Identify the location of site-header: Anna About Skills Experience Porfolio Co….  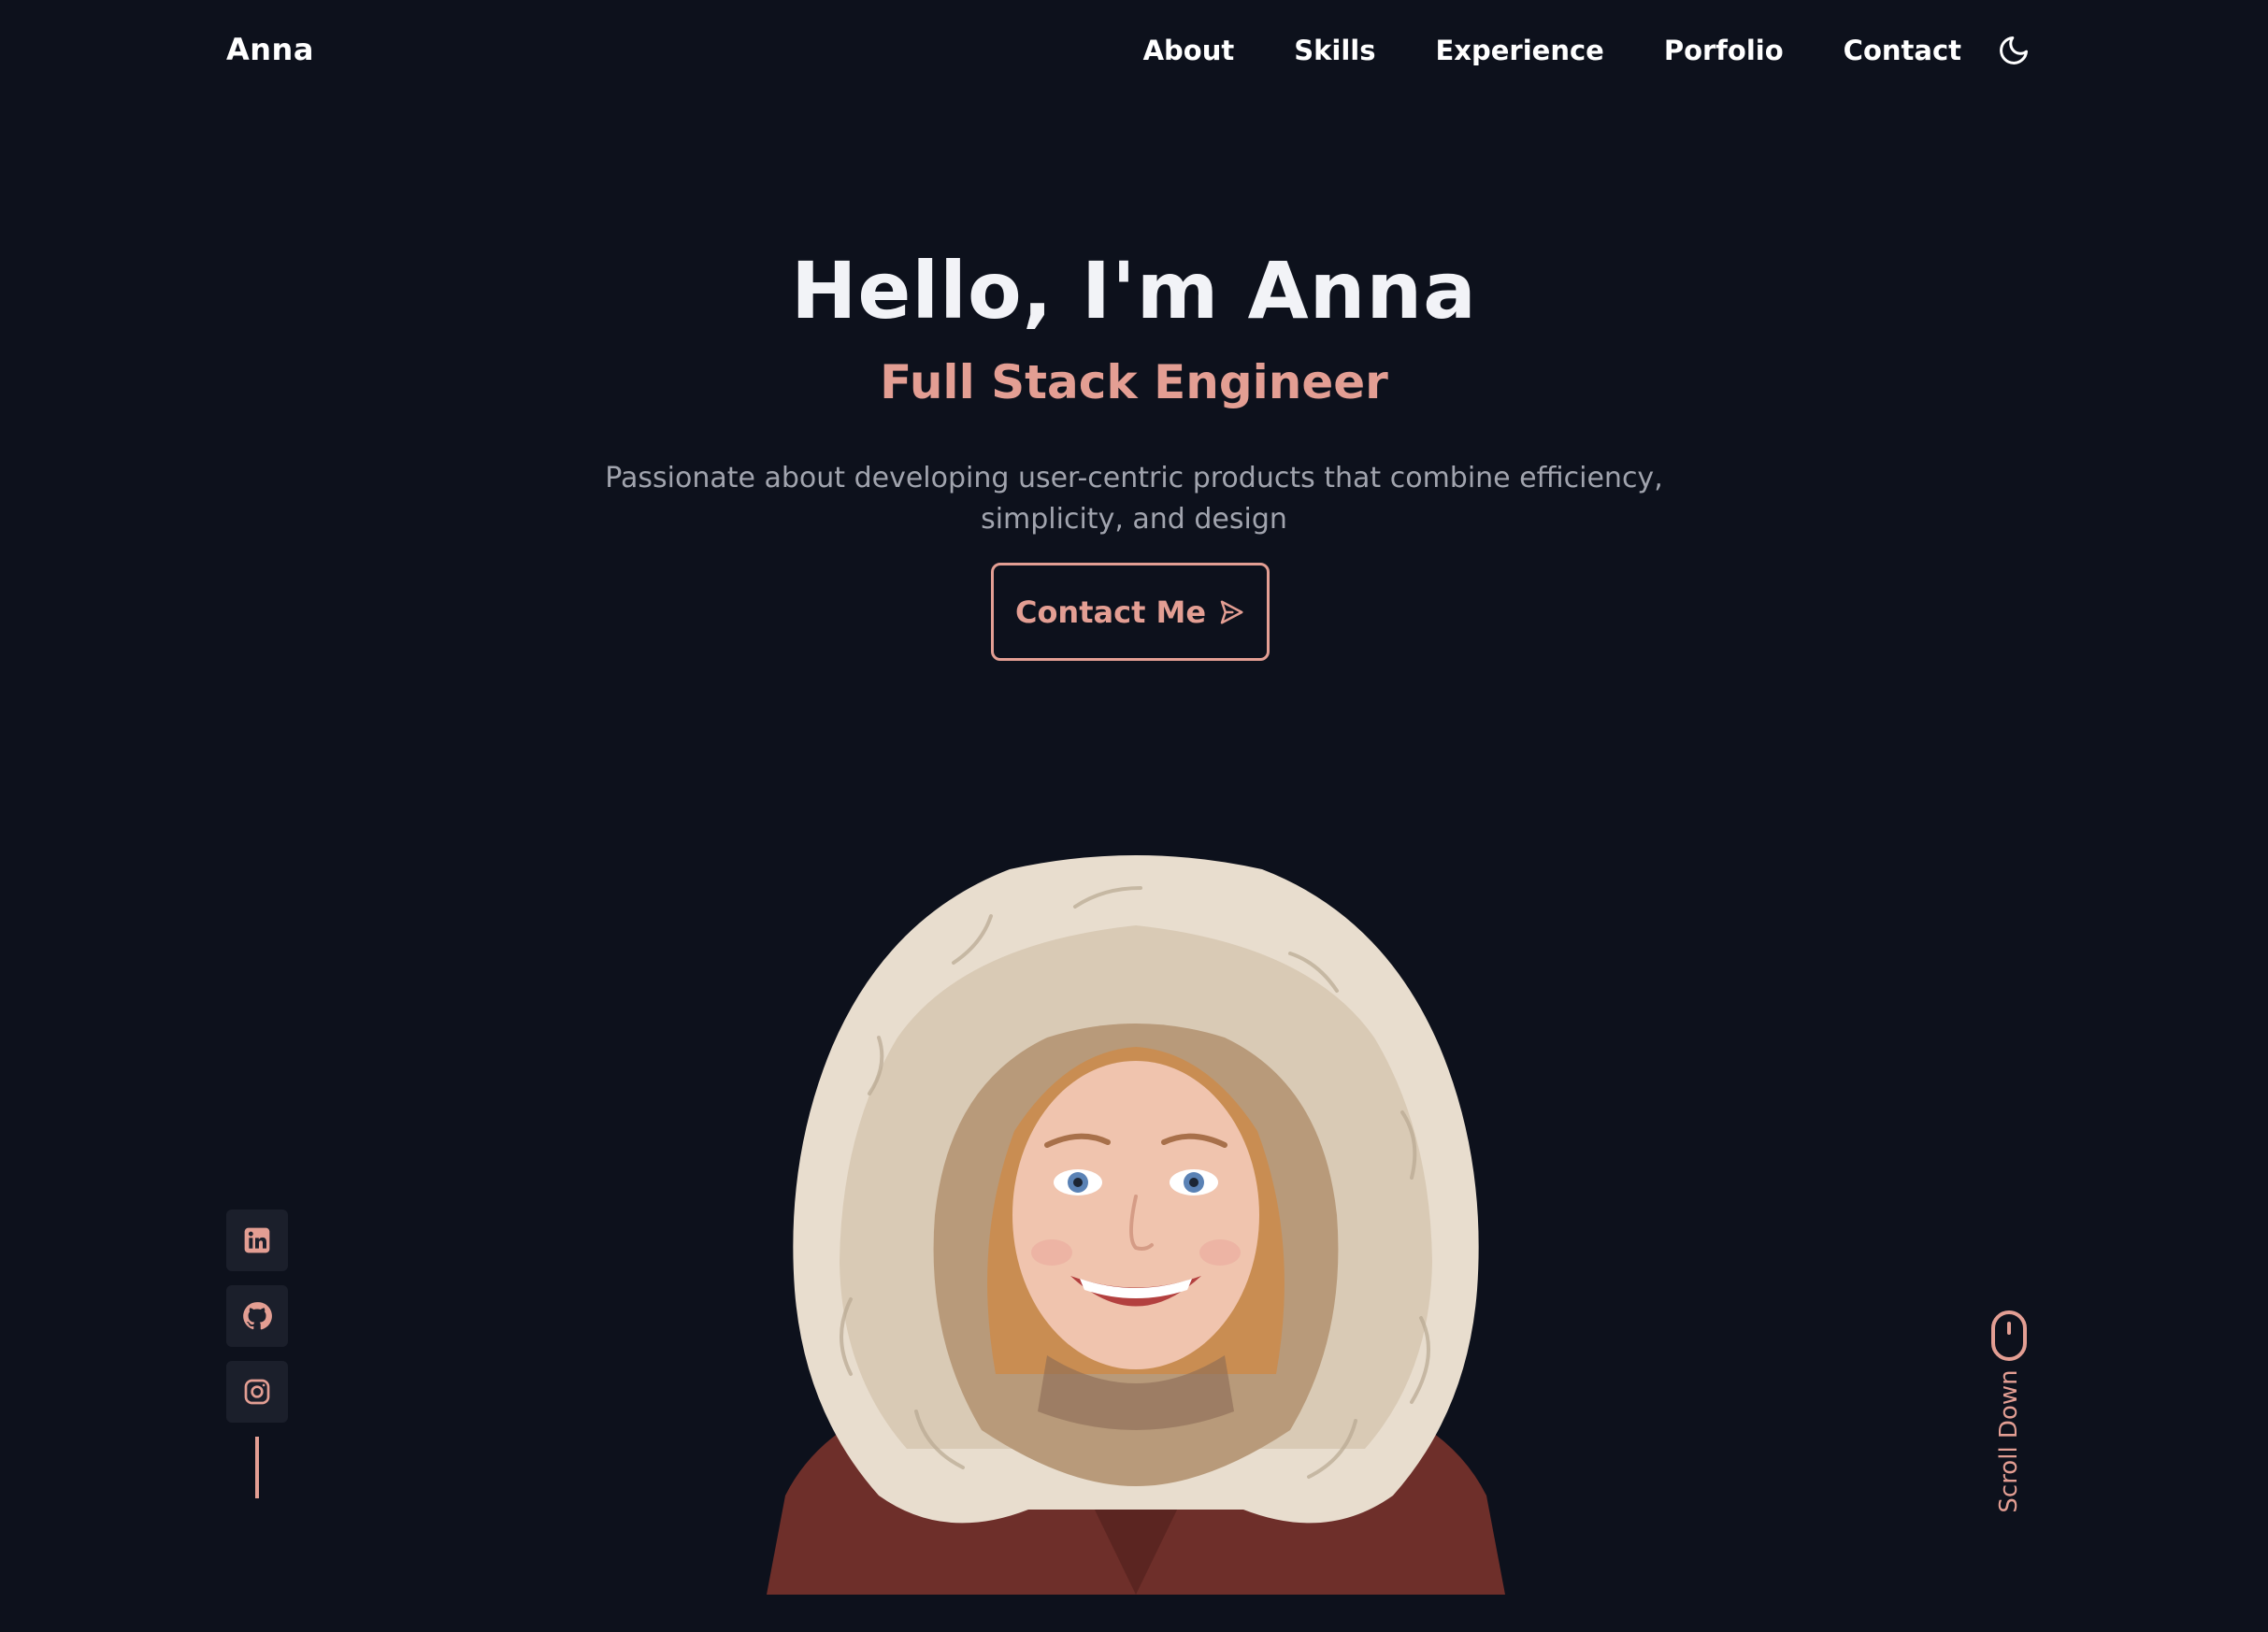
(1134, 52).